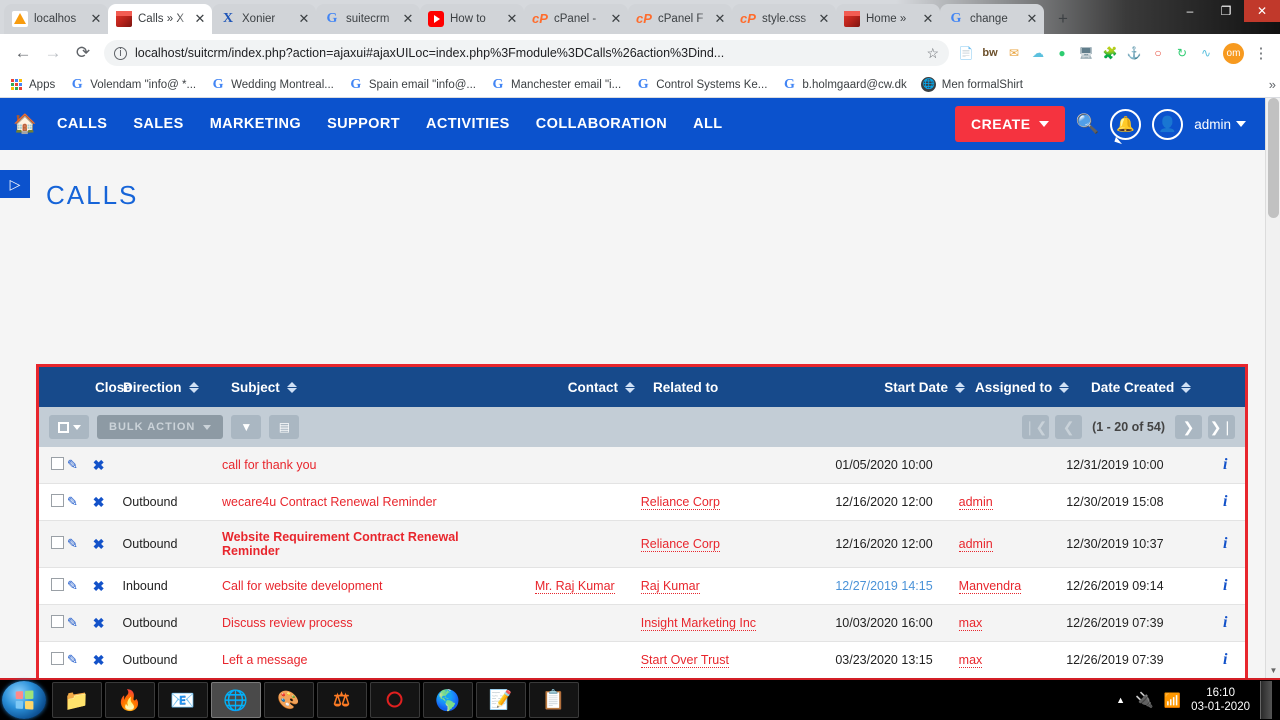  I want to click on nav-item-support: SUPPORT, so click(363, 124).